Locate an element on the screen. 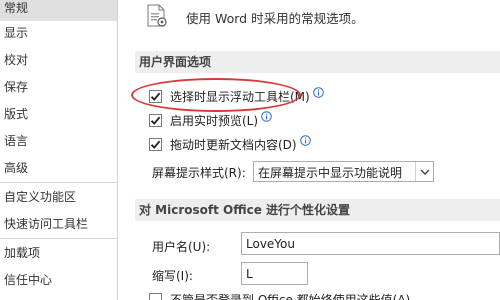 The width and height of the screenshot is (500, 300). option-live-preview: 启用实时预览(L) is located at coordinates (210, 120).